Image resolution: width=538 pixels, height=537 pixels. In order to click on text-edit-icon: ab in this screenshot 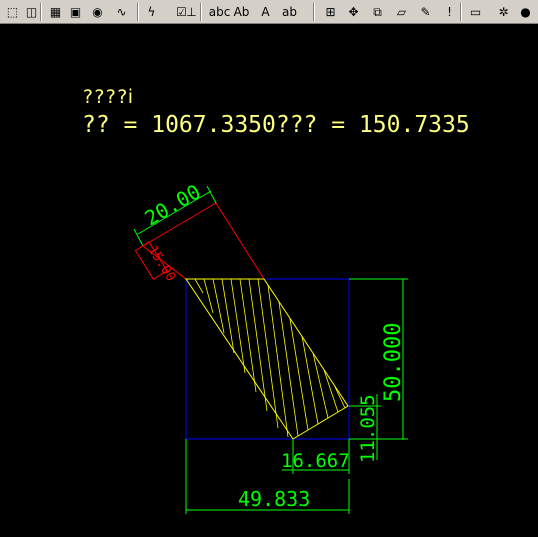, I will do `click(289, 11)`.